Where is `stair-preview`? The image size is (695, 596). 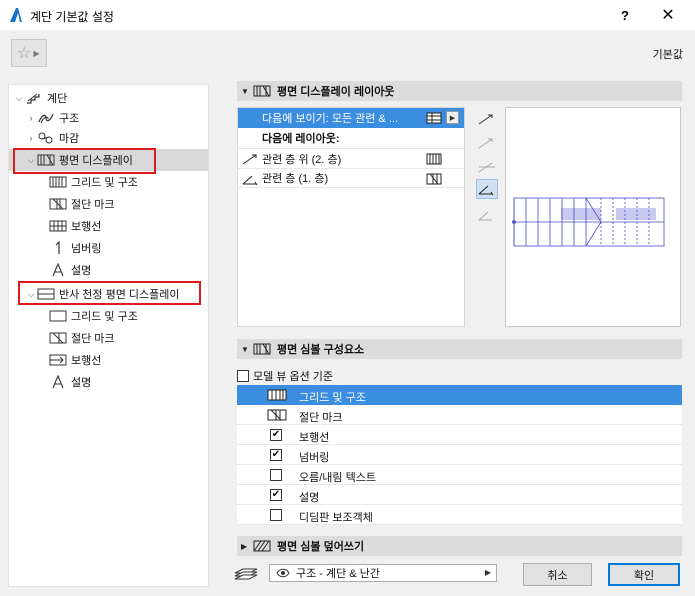 stair-preview is located at coordinates (593, 217).